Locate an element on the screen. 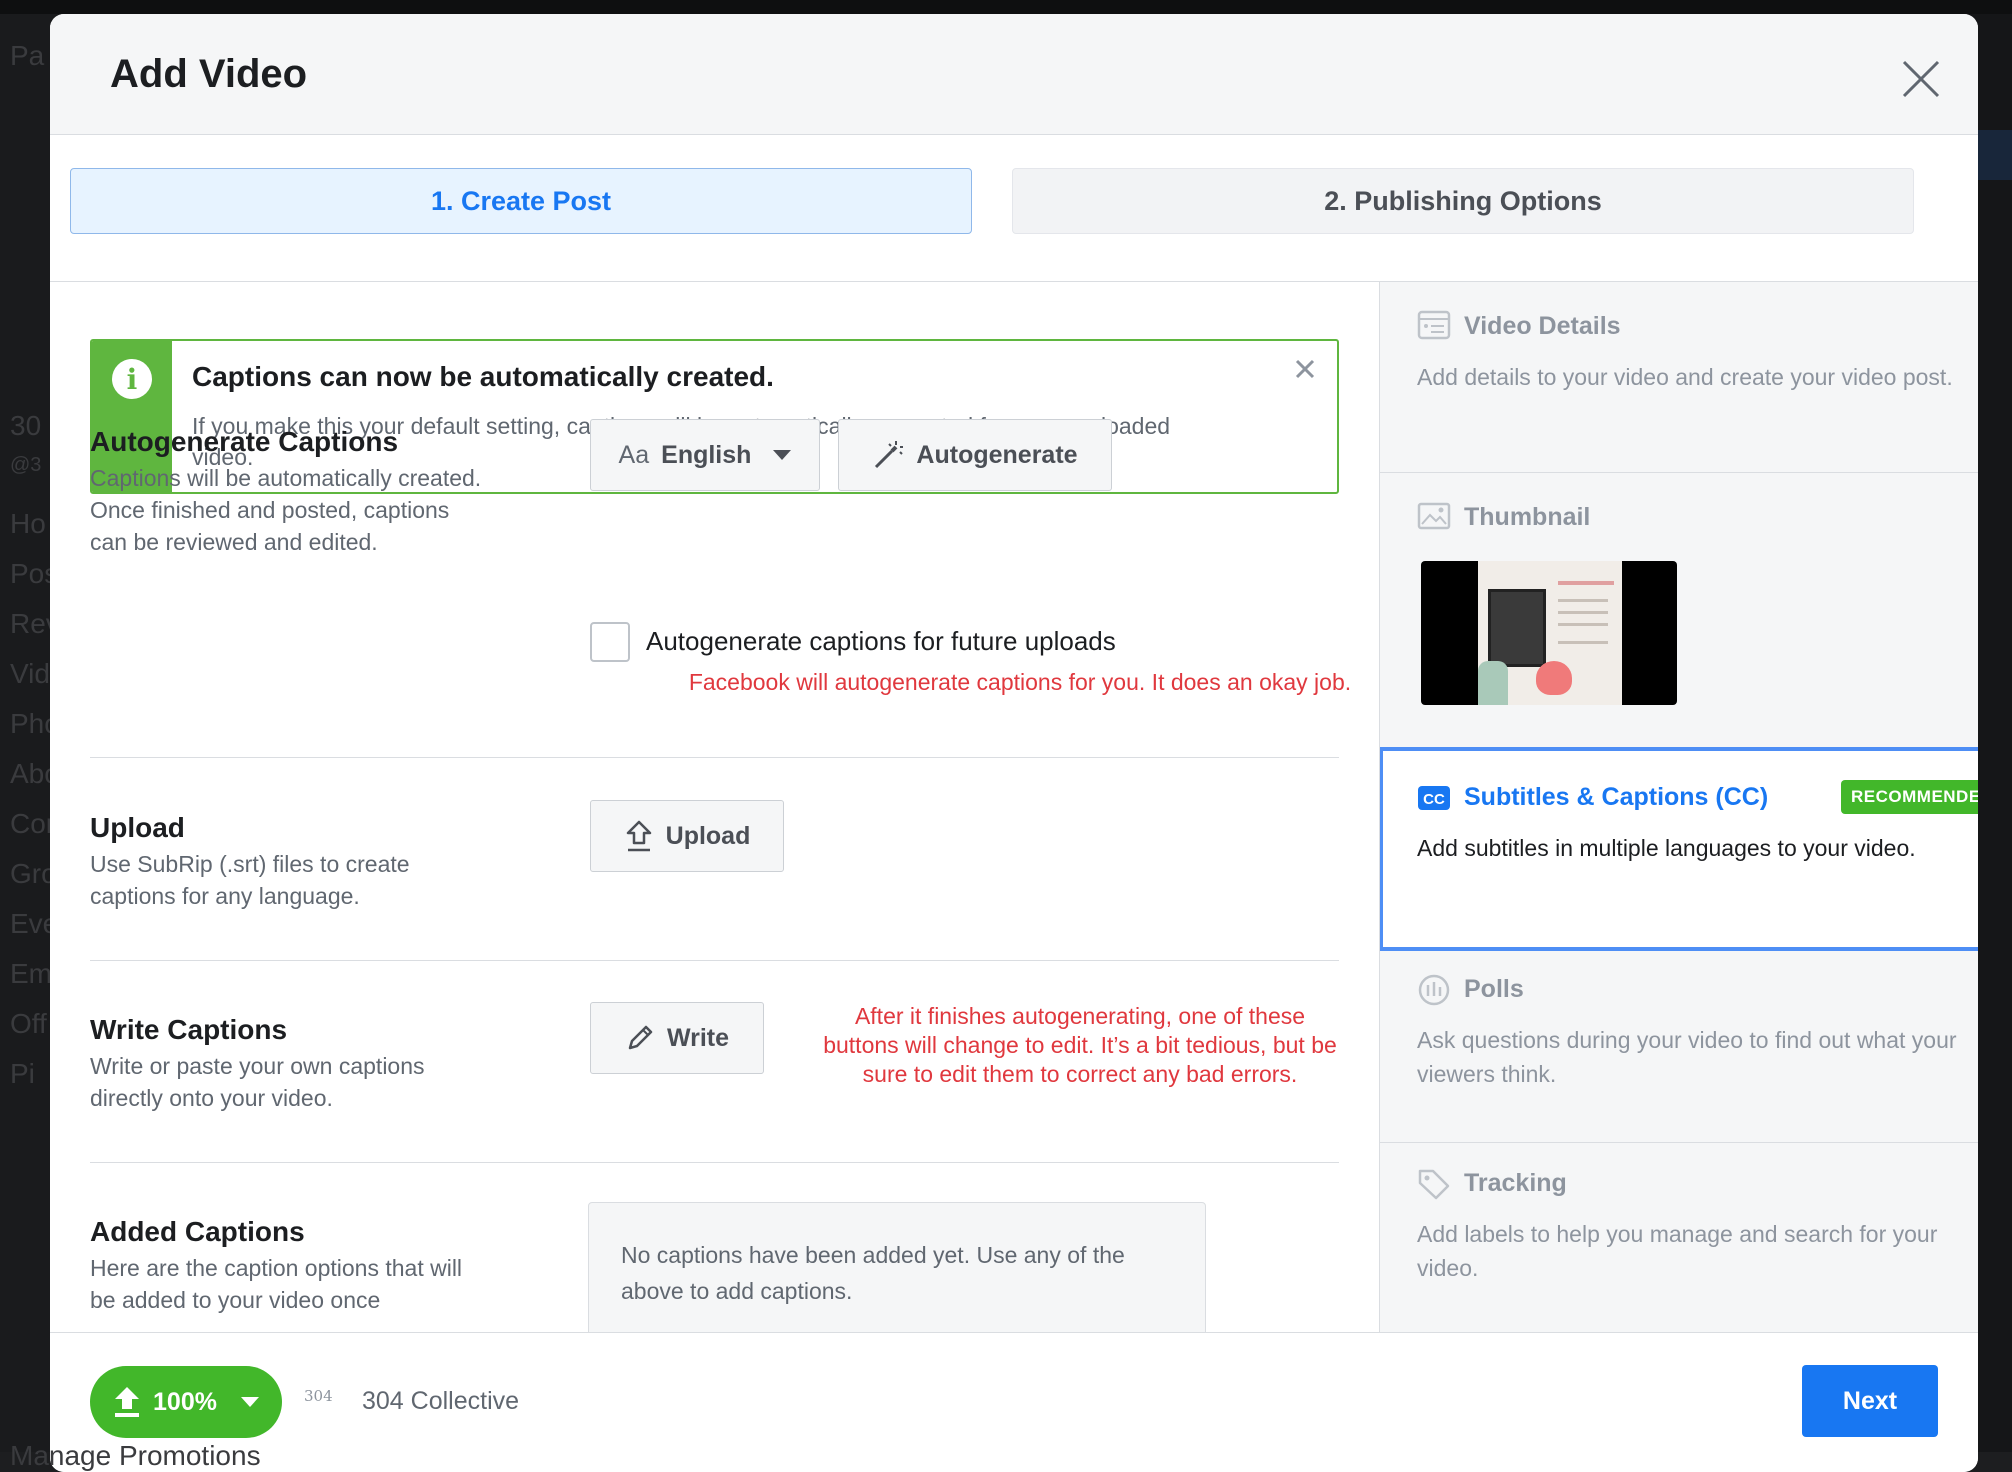 The height and width of the screenshot is (1472, 2012). recommended-badge: RECOMMENDED is located at coordinates (1909, 797).